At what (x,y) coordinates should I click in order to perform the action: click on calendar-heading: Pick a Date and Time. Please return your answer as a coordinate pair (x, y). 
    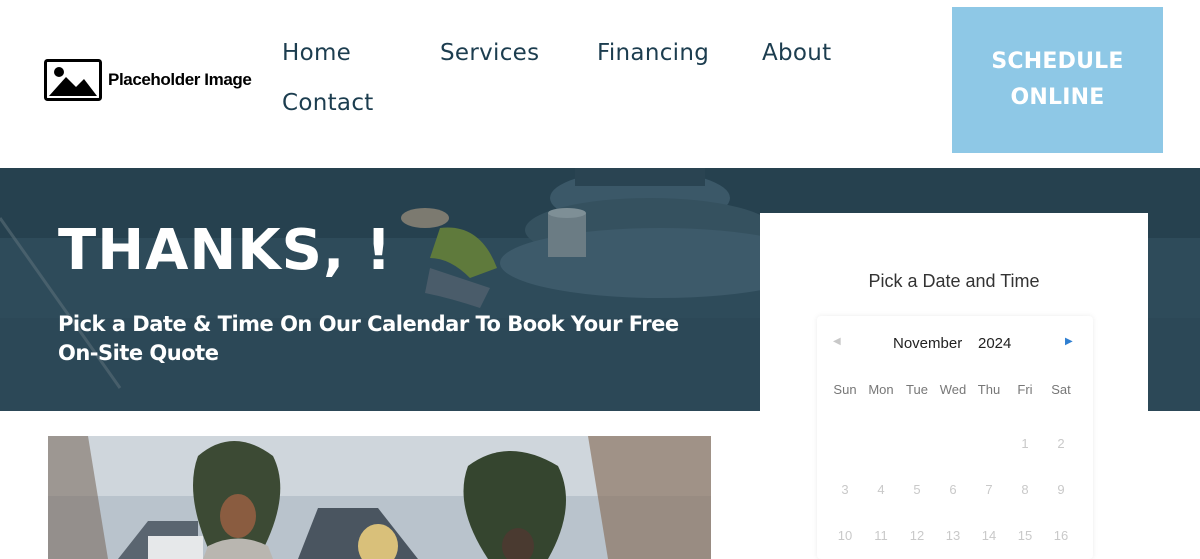
    Looking at the image, I should click on (954, 281).